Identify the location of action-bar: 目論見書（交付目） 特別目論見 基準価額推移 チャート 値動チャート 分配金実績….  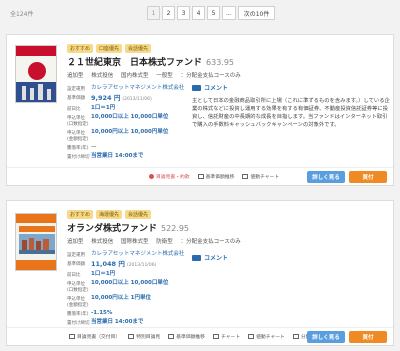
(200, 336).